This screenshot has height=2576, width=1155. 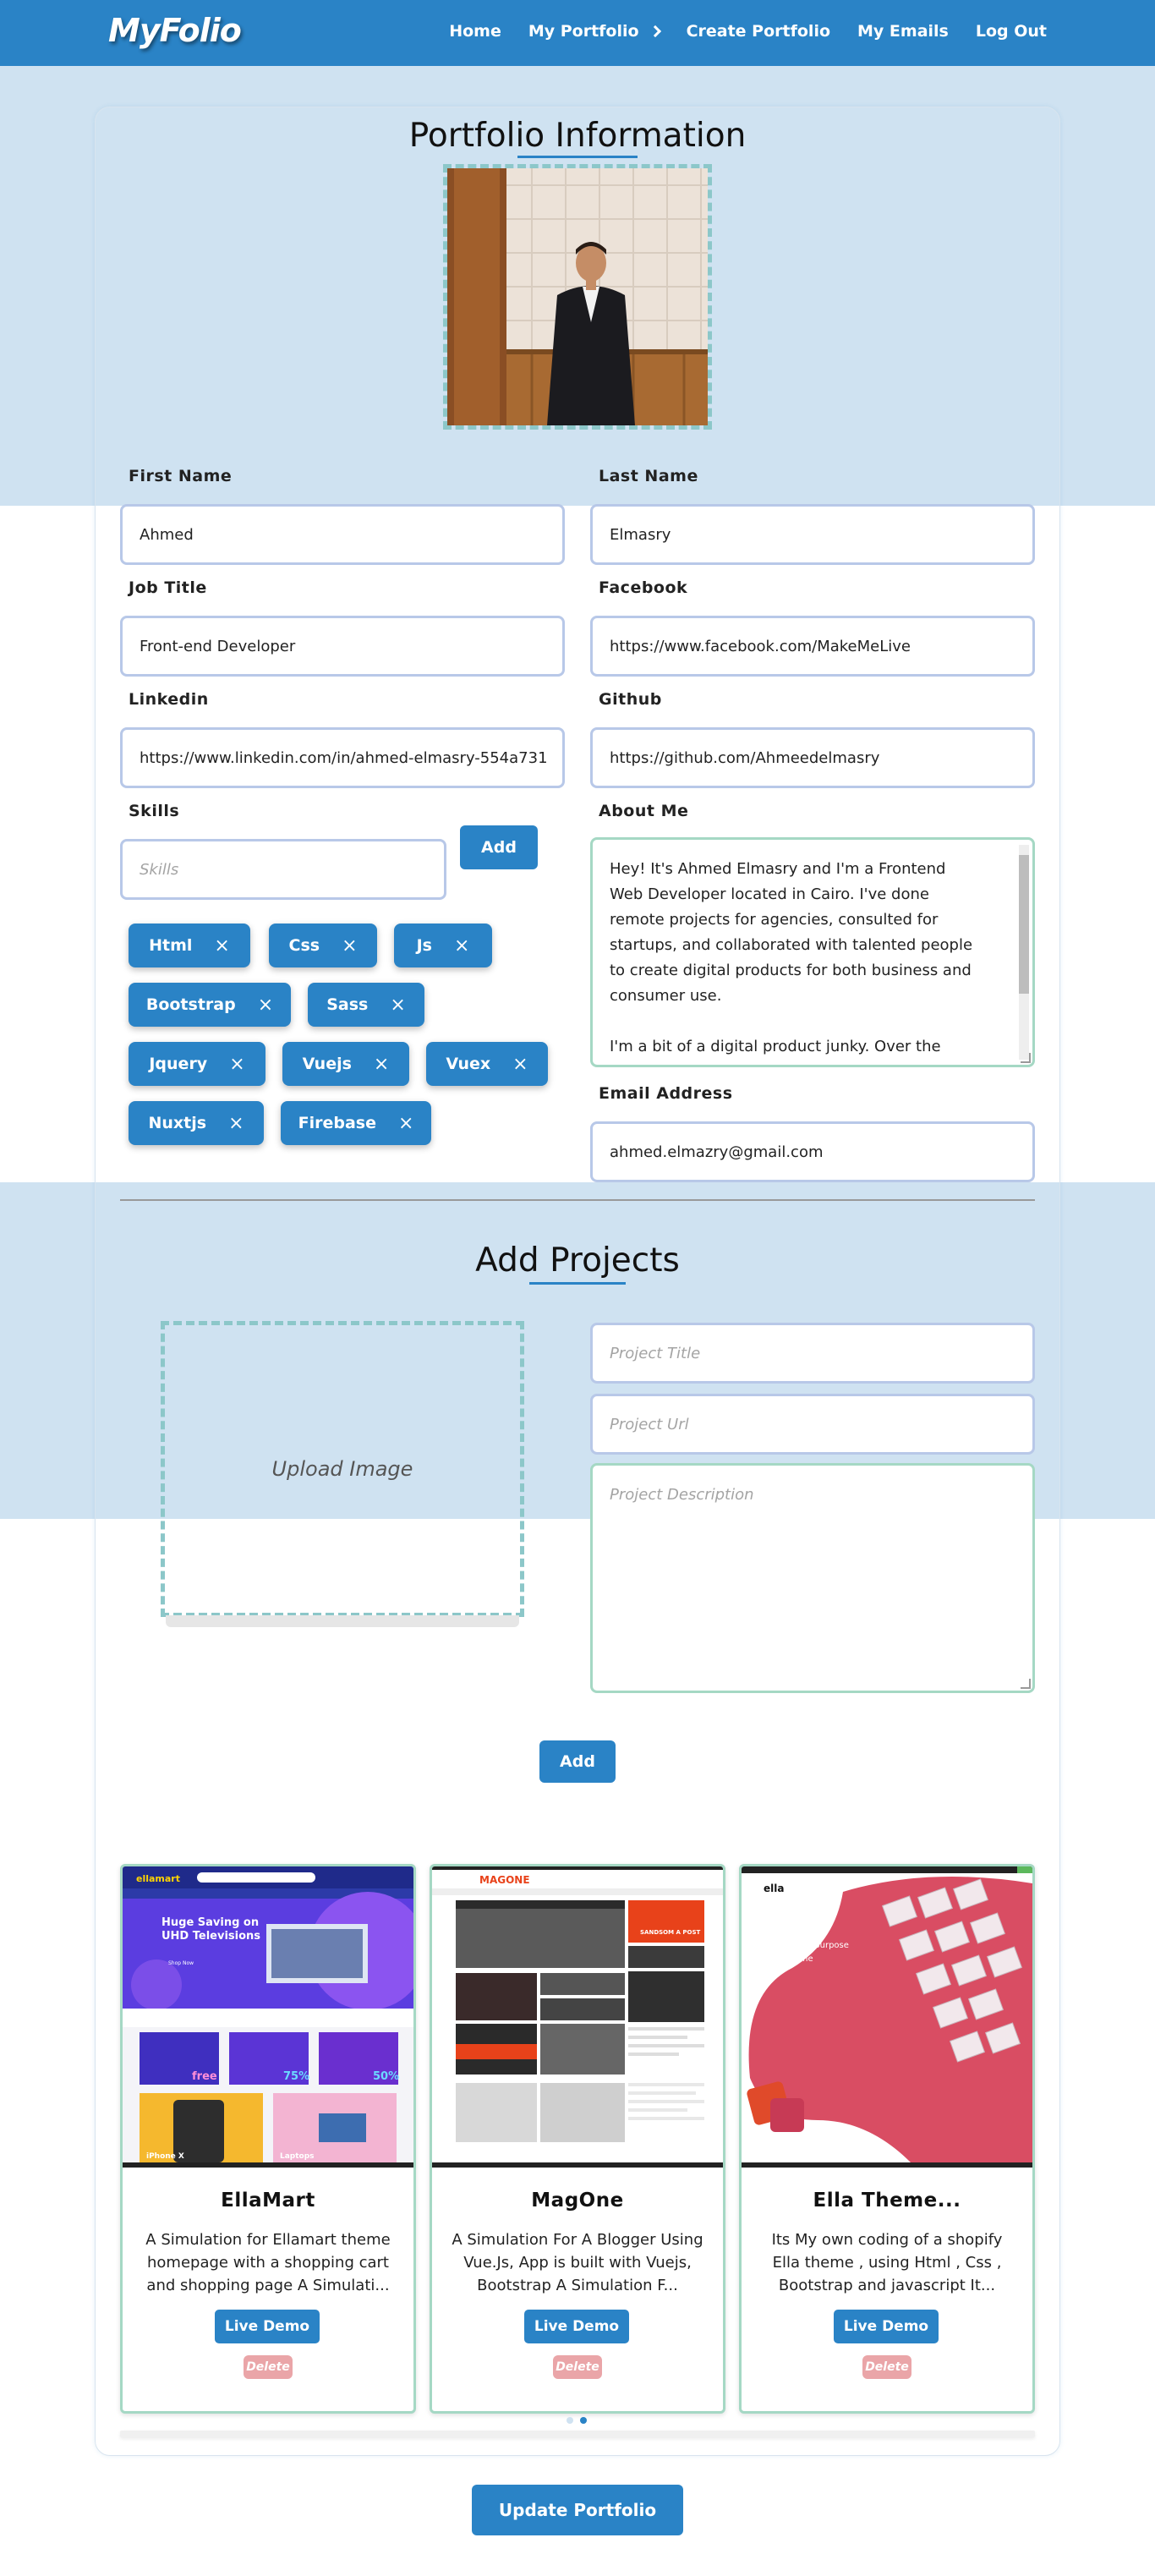 I want to click on skill-chip-nuxtjs: Nuxtjs ×, so click(x=197, y=1123).